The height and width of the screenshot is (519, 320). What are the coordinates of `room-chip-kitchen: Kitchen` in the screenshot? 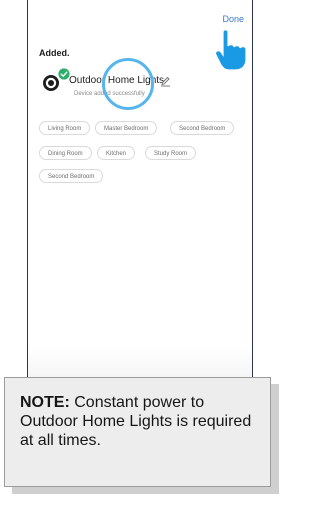 It's located at (116, 153).